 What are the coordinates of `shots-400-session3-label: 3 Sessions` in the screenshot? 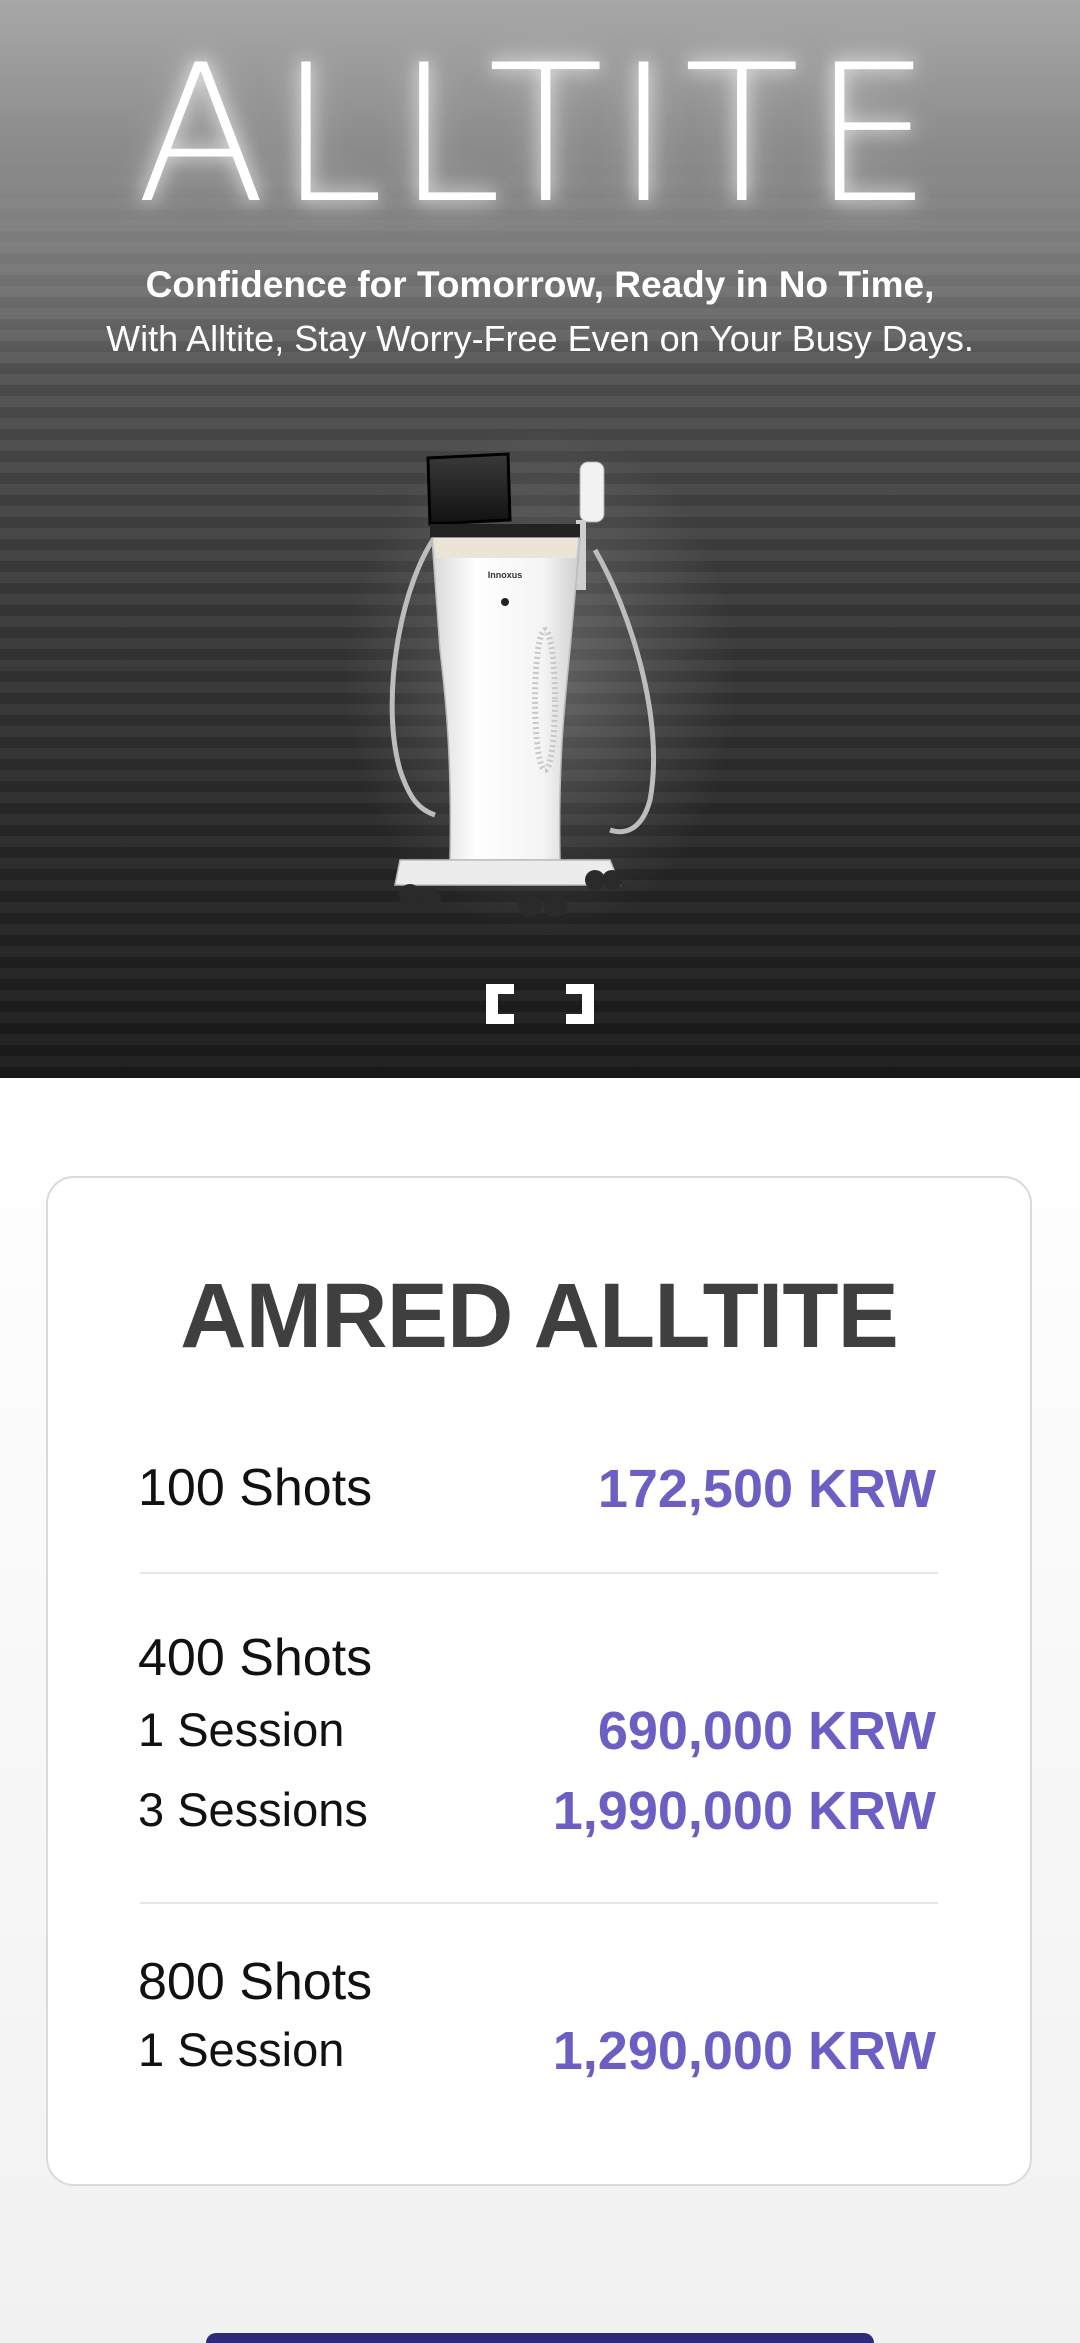 It's located at (253, 1809).